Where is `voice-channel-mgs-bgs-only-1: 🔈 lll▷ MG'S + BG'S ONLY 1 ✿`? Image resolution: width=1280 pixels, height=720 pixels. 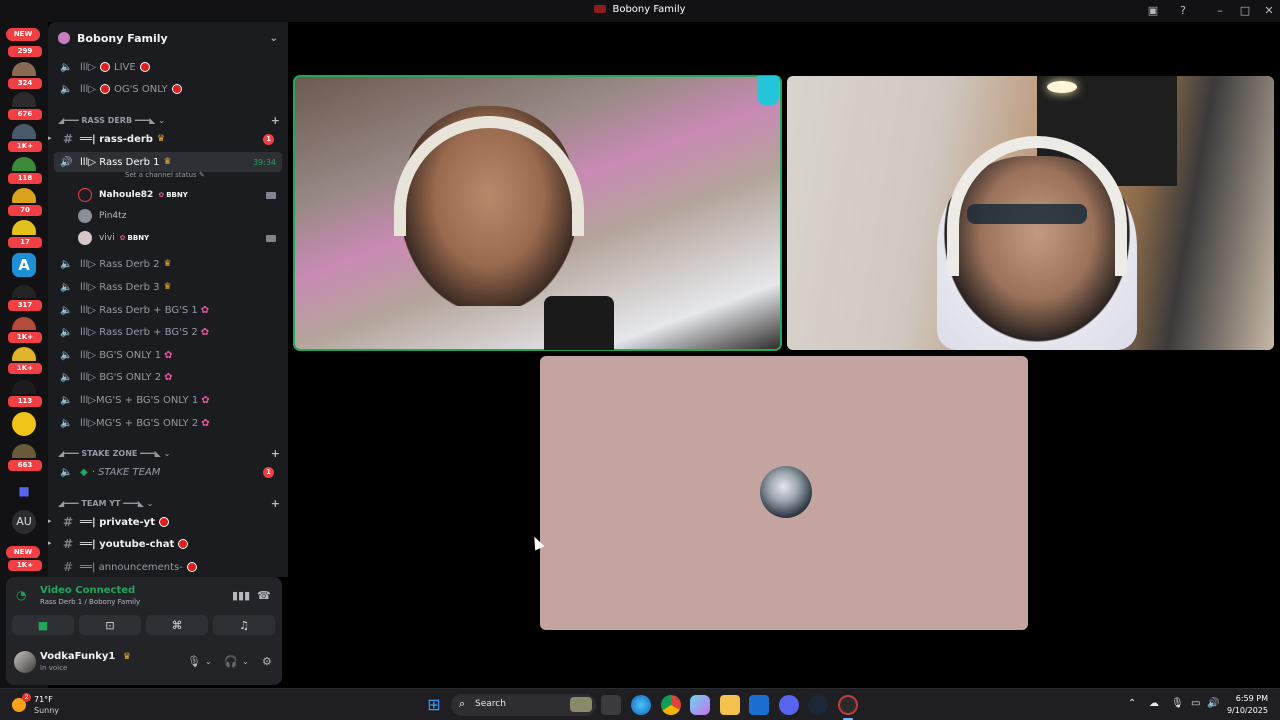 voice-channel-mgs-bgs-only-1: 🔈 lll▷ MG'S + BG'S ONLY 1 ✿ is located at coordinates (168, 400).